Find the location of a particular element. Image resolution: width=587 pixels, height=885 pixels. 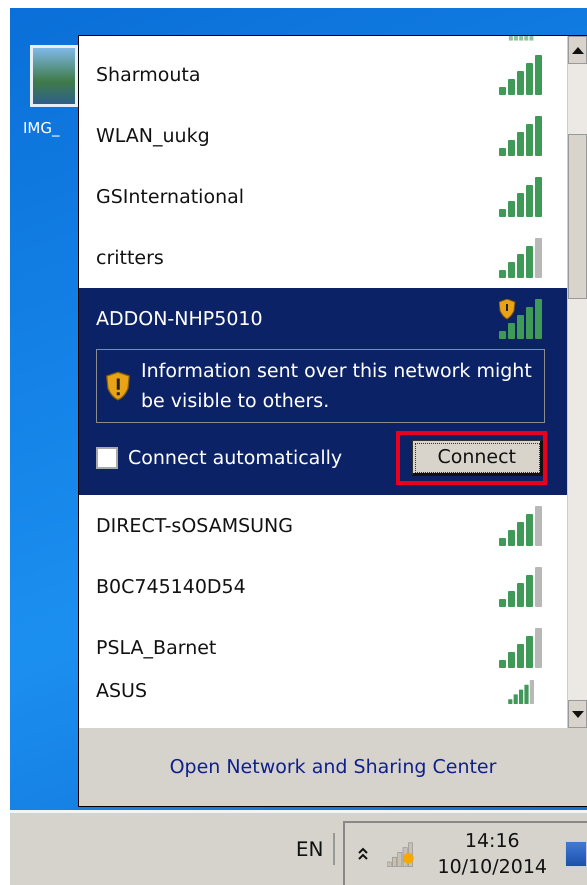

network-name: critters is located at coordinates (130, 257).